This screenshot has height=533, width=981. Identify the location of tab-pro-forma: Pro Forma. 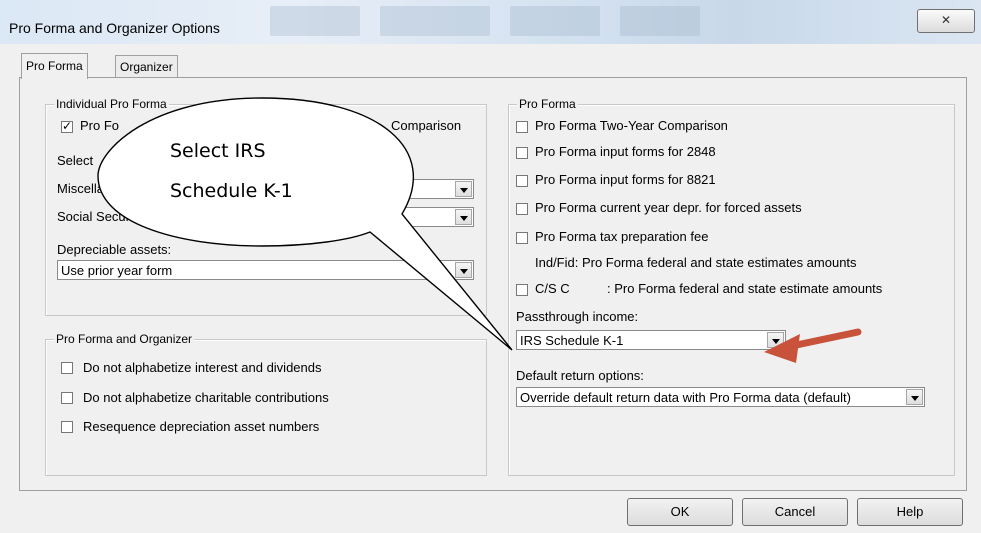
(54, 66).